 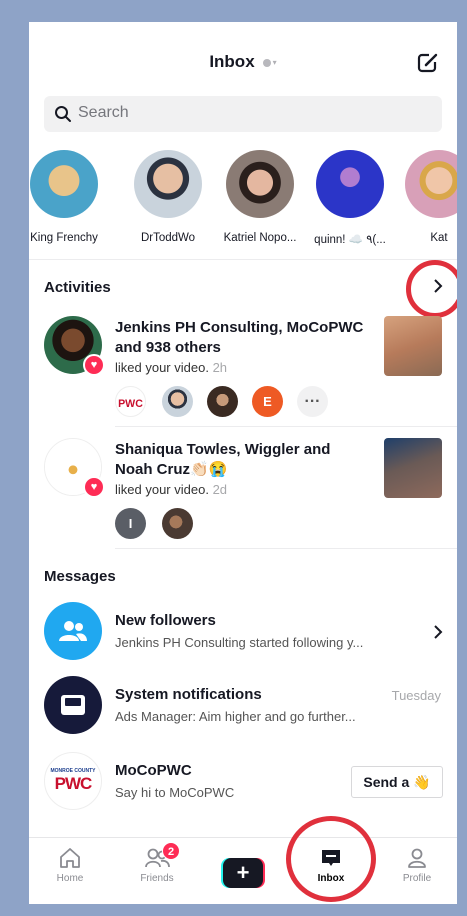 I want to click on activity-action: liked your video. 2h, so click(x=171, y=367).